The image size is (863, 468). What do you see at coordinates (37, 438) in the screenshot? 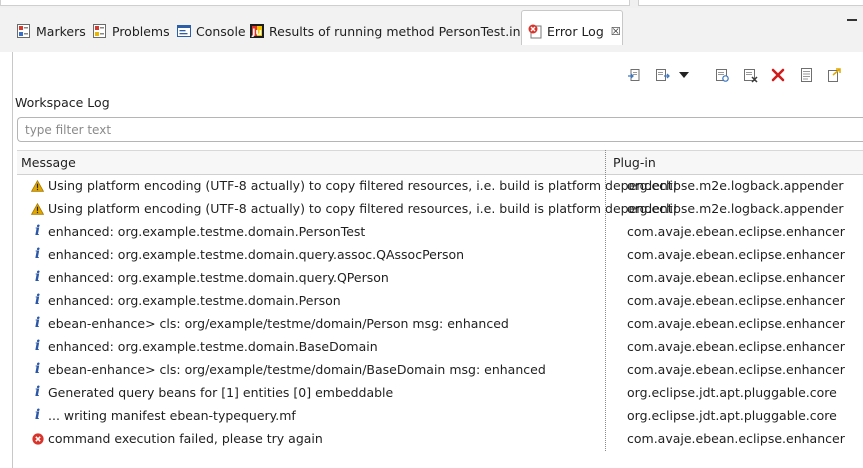
I see `error-icon` at bounding box center [37, 438].